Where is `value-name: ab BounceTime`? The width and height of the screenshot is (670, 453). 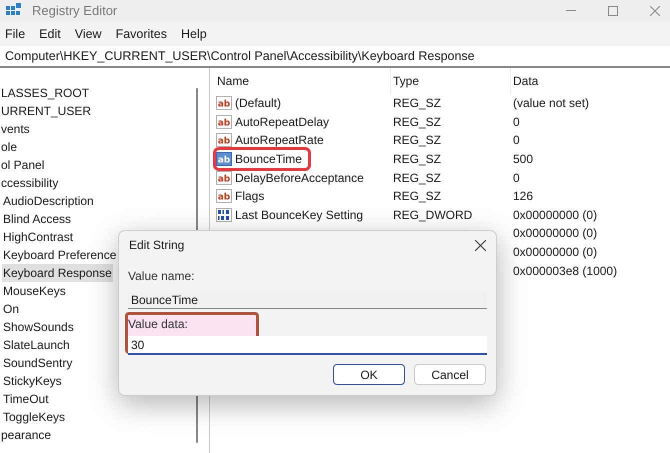 value-name: ab BounceTime is located at coordinates (262, 159).